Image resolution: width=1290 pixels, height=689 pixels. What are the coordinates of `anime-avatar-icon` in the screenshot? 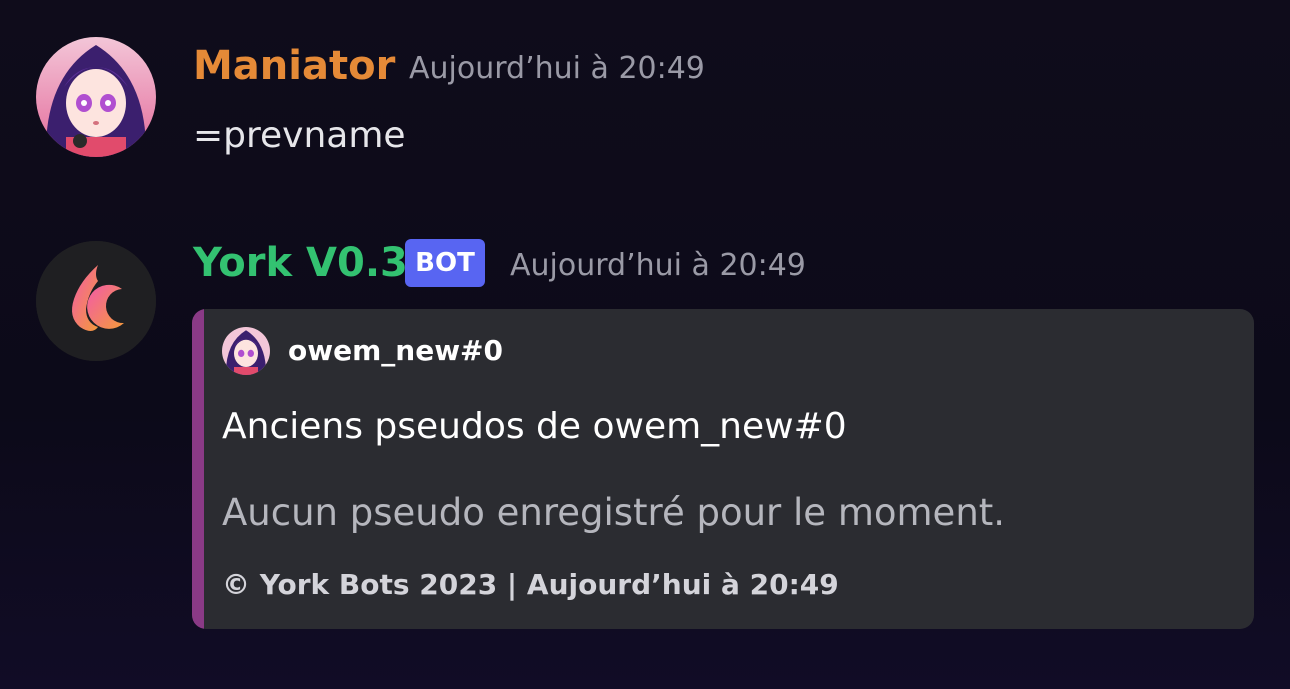 It's located at (246, 351).